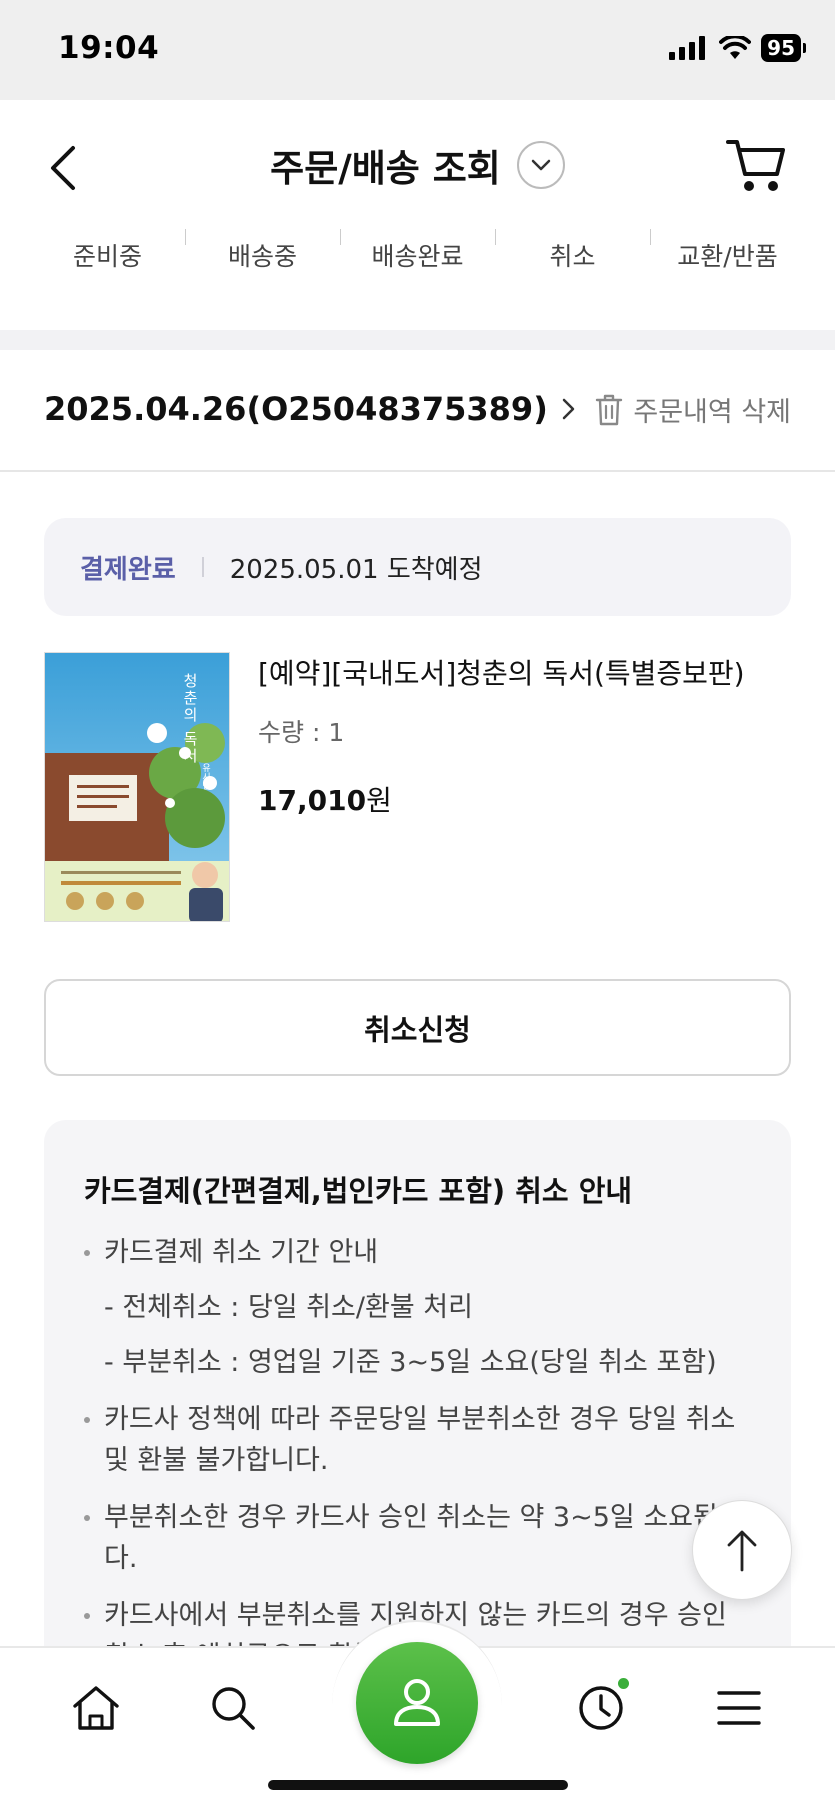  I want to click on nav-my-button, so click(417, 1703).